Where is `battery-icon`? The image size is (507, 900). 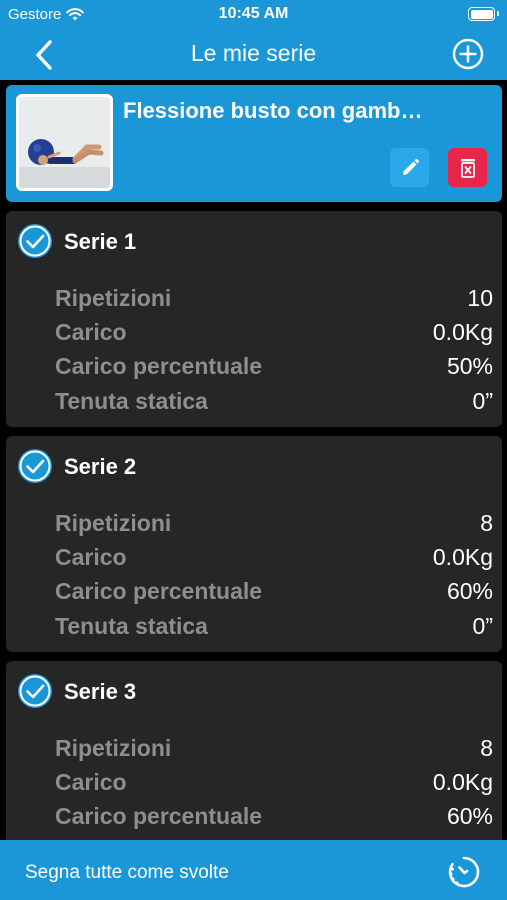
battery-icon is located at coordinates (483, 14).